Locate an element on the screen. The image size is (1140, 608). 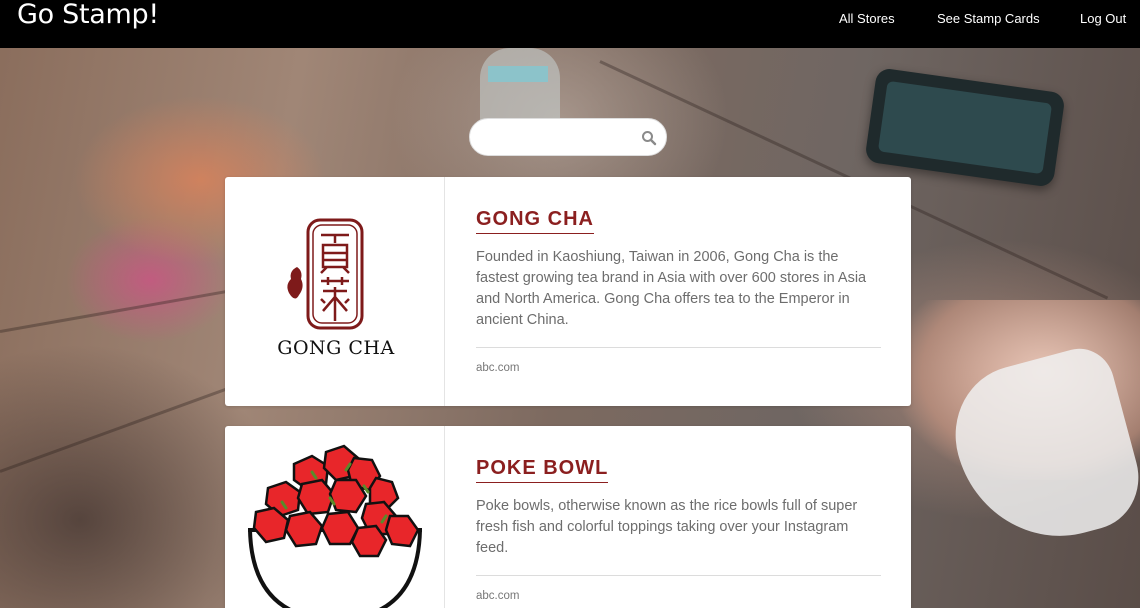
store-logo-cell: GONG CHA is located at coordinates (335, 291).